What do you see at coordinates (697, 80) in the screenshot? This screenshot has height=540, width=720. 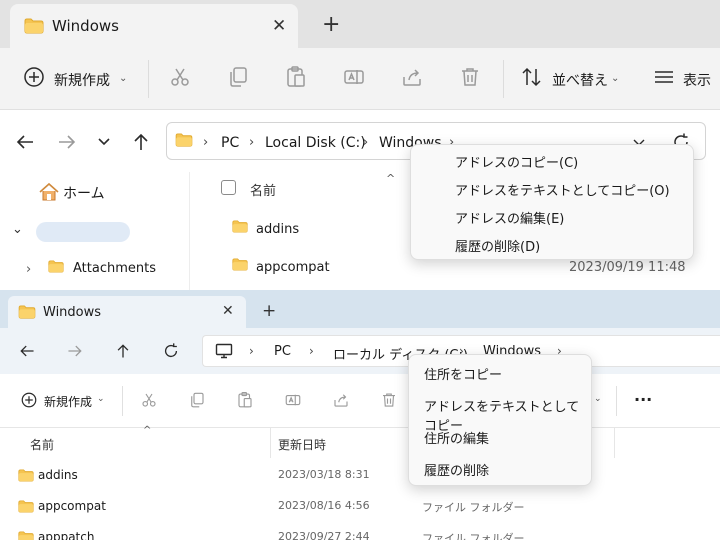 I see `view-button: 表示` at bounding box center [697, 80].